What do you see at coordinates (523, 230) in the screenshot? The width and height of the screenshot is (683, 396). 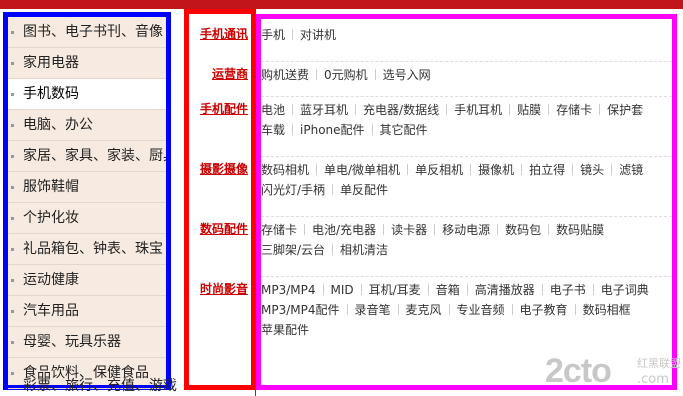 I see `subcategory-link: 数码包` at bounding box center [523, 230].